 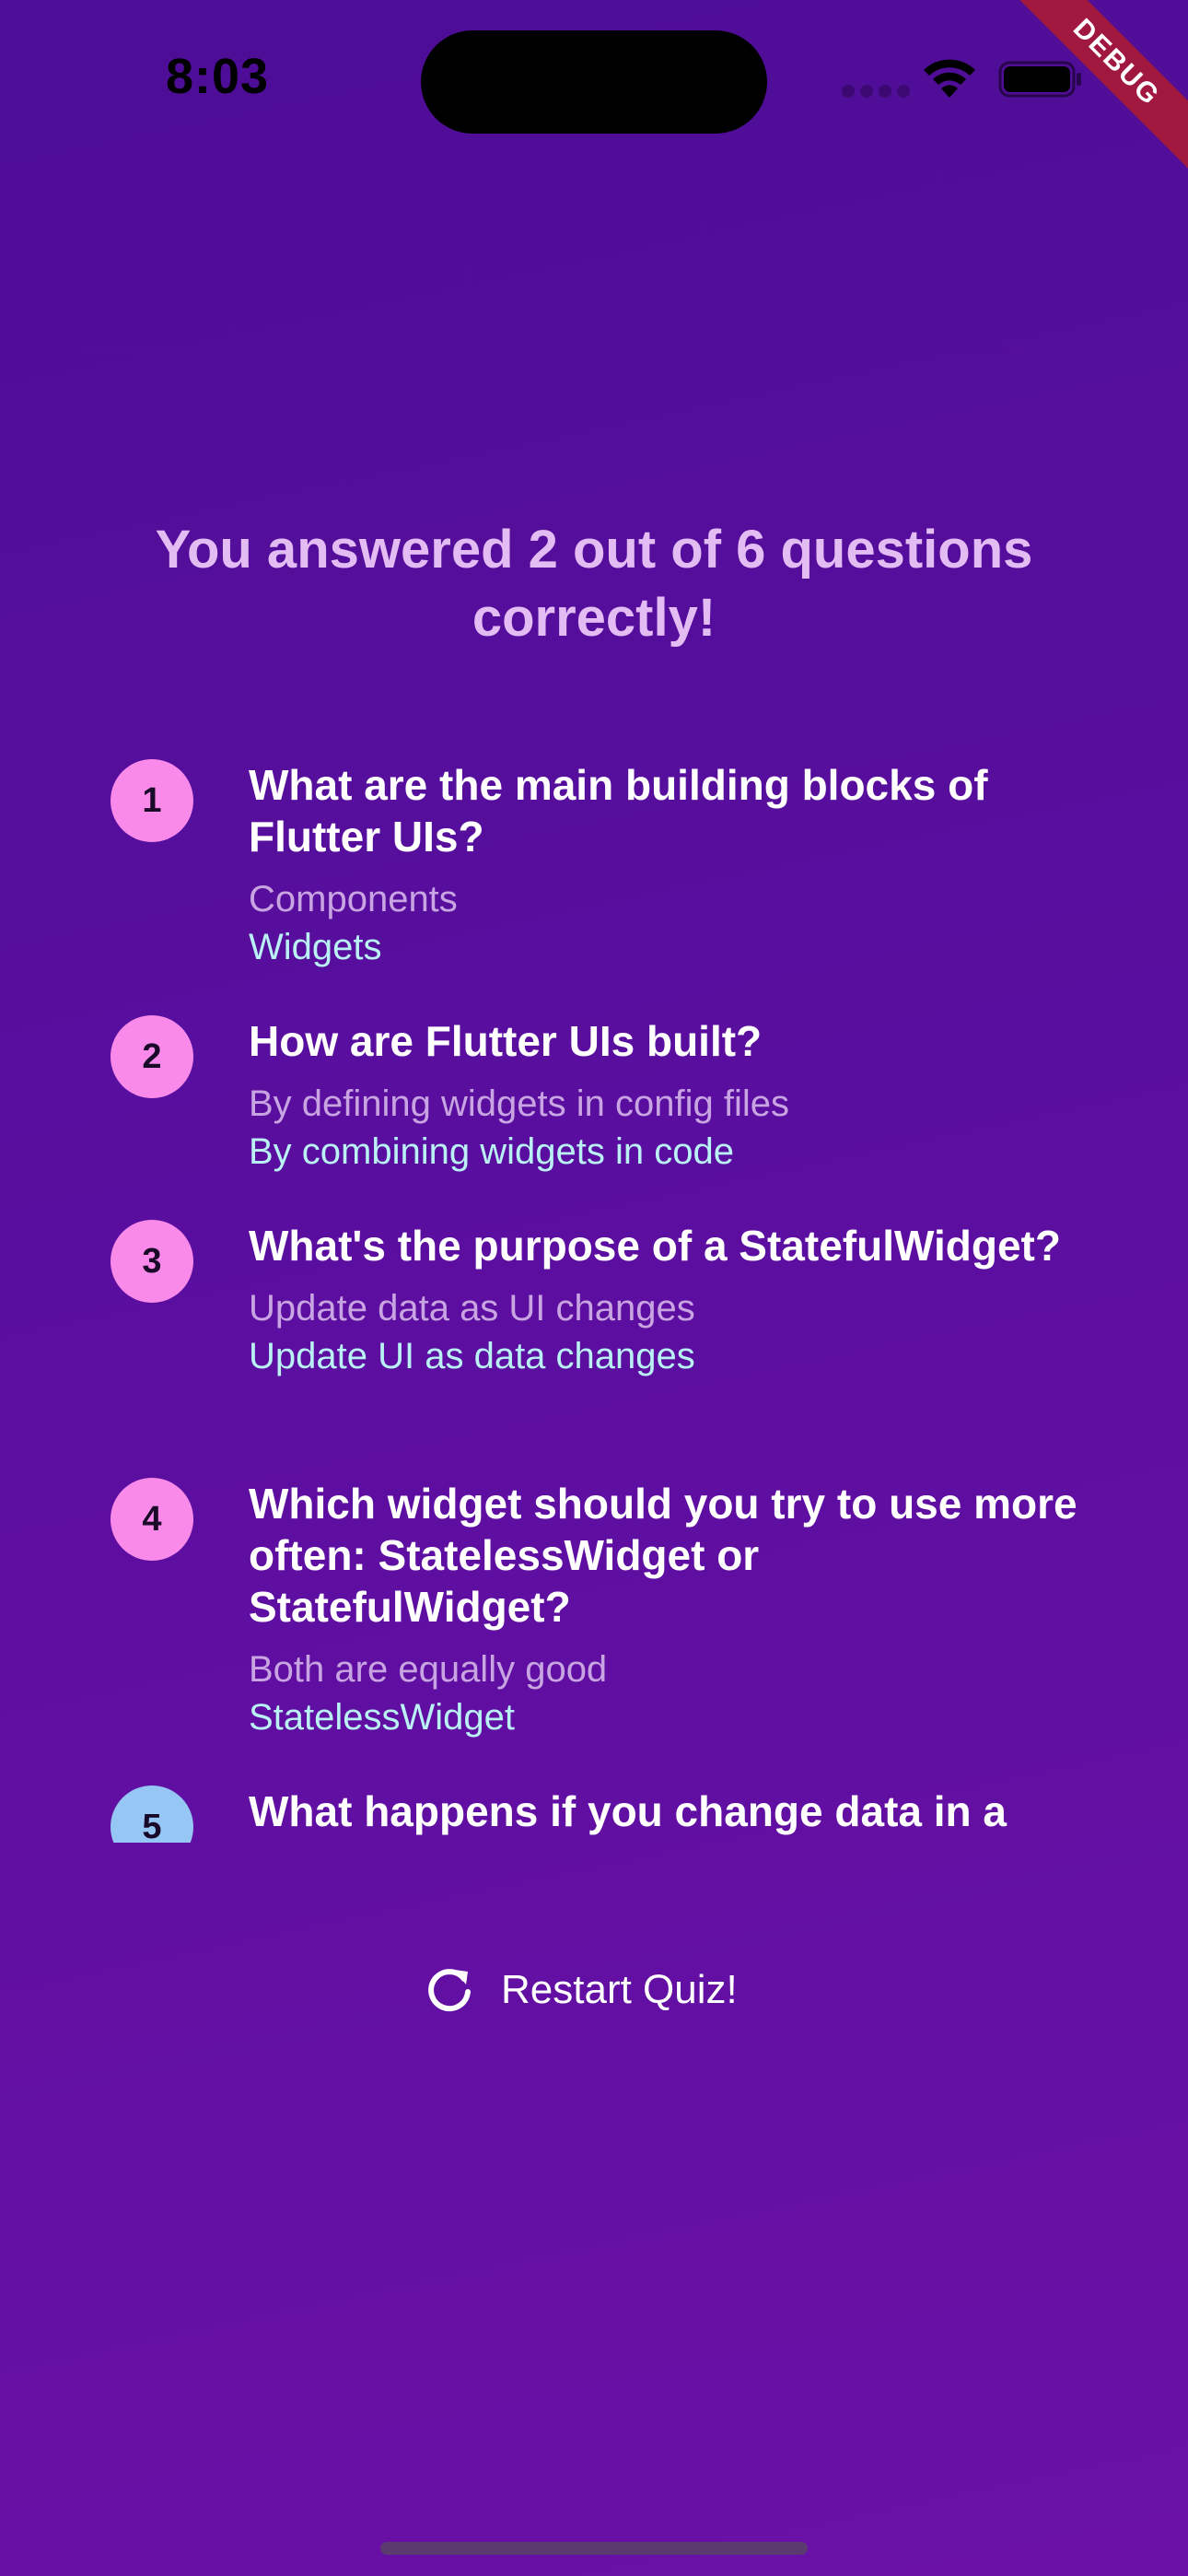 I want to click on correct-answer: Widgets, so click(x=315, y=947).